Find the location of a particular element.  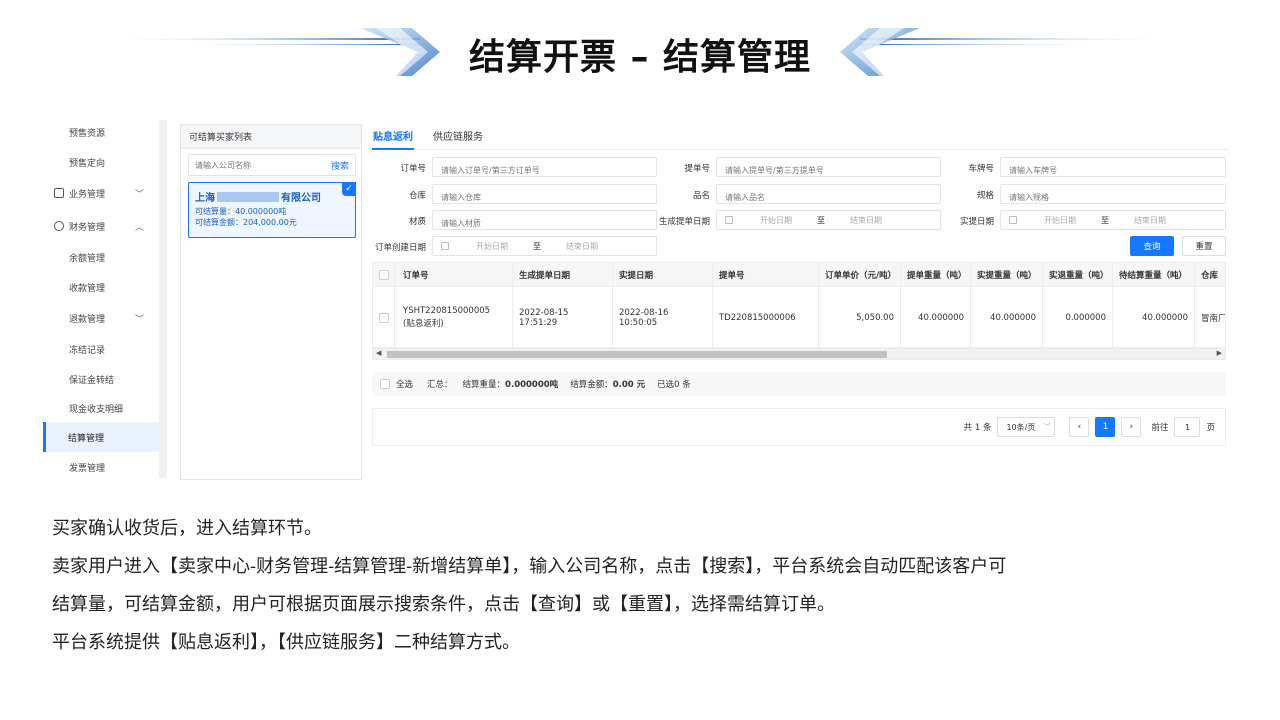

scroll-right-arrow-icon: ▶ is located at coordinates (1219, 353).